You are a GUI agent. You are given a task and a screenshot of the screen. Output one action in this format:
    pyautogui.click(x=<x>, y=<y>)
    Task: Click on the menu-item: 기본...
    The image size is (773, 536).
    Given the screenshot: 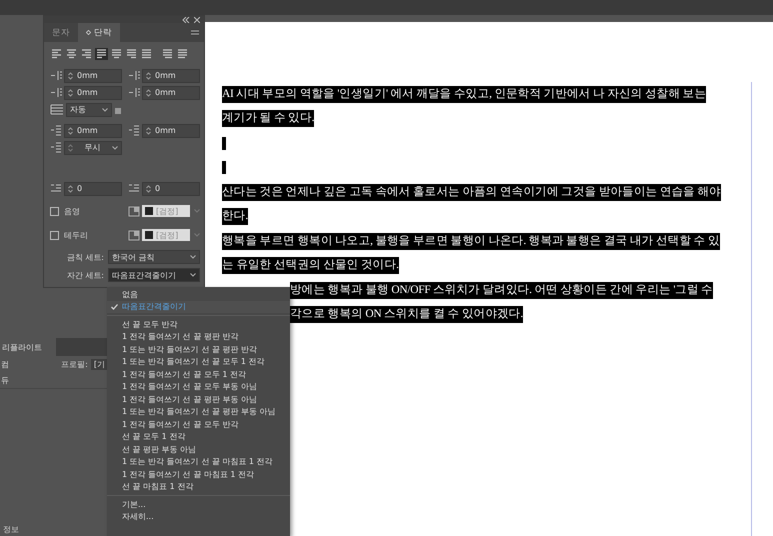 What is the action you would take?
    pyautogui.click(x=198, y=504)
    